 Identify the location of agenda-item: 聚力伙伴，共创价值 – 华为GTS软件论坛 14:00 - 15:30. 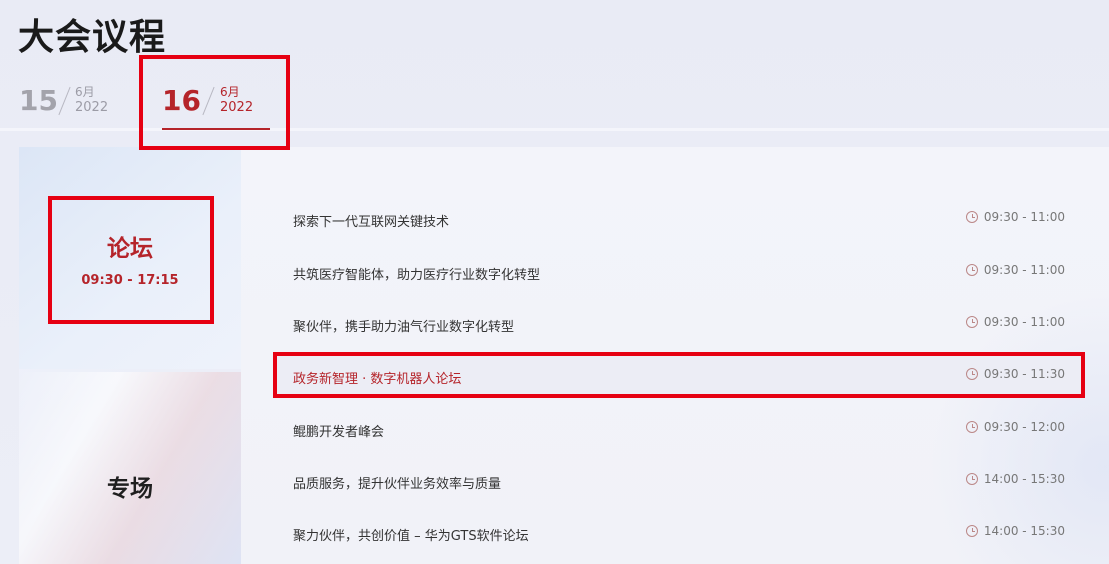
(679, 533).